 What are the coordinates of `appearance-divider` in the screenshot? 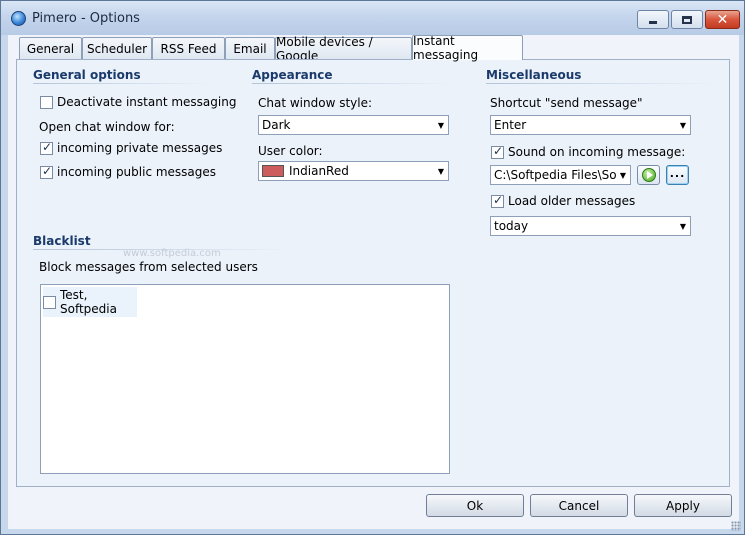 It's located at (352, 83).